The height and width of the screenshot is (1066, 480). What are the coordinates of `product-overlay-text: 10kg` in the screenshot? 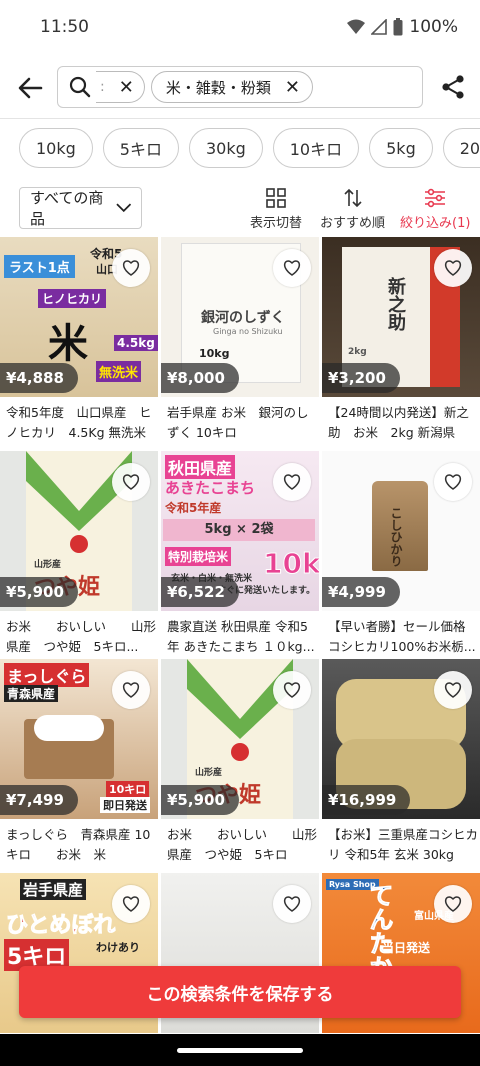 It's located at (291, 564).